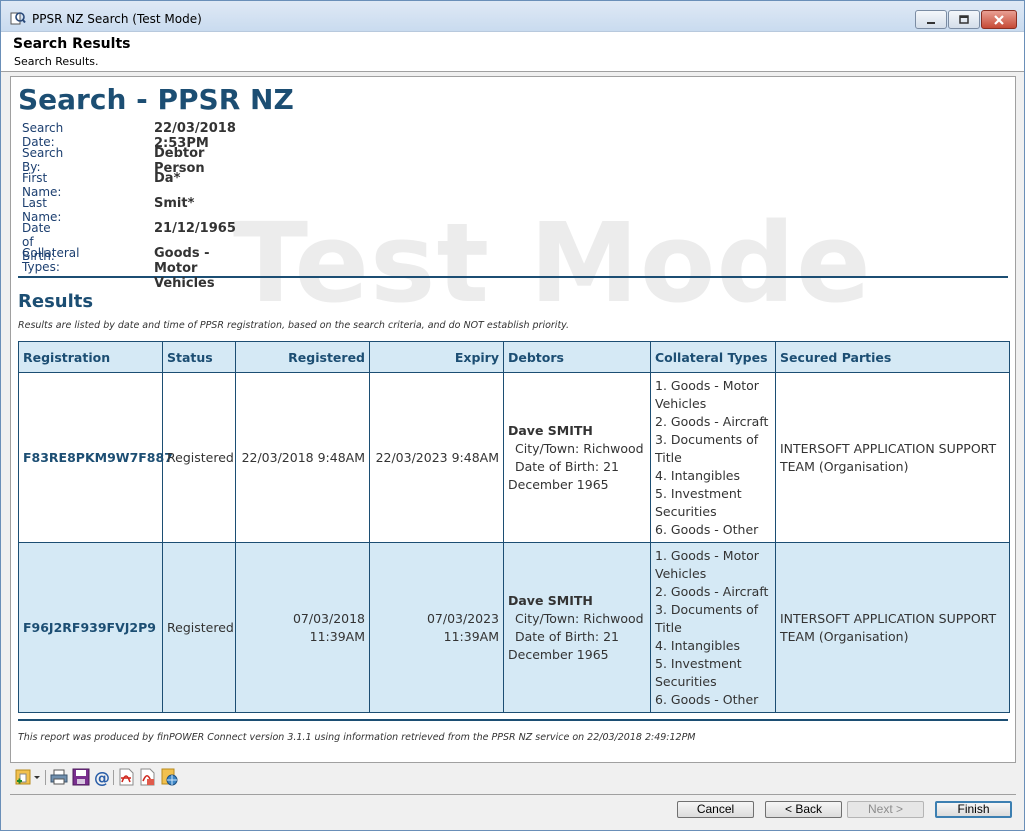  Describe the element at coordinates (72, 44) in the screenshot. I see `page-title: Search Results` at that location.